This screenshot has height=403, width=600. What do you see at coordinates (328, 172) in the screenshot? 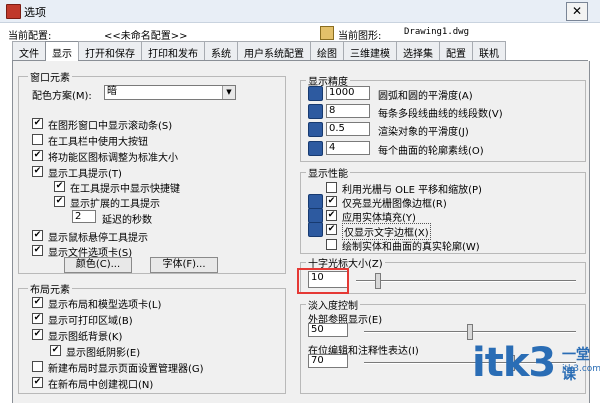
I see `display-performance-legend: 显示性能` at bounding box center [328, 172].